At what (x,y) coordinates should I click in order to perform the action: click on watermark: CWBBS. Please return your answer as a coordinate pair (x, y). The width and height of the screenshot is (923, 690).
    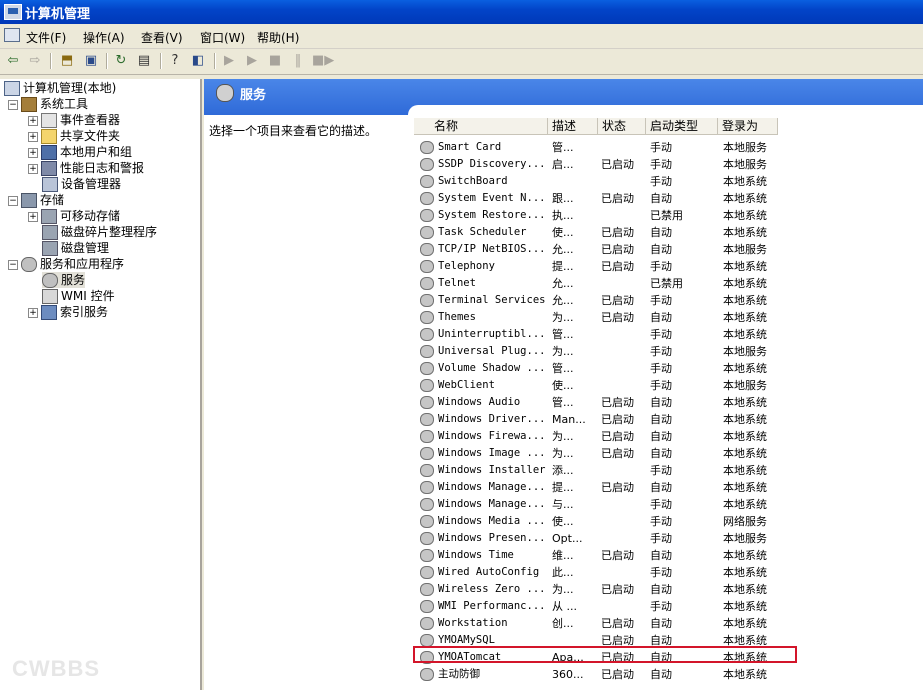
    Looking at the image, I should click on (56, 668).